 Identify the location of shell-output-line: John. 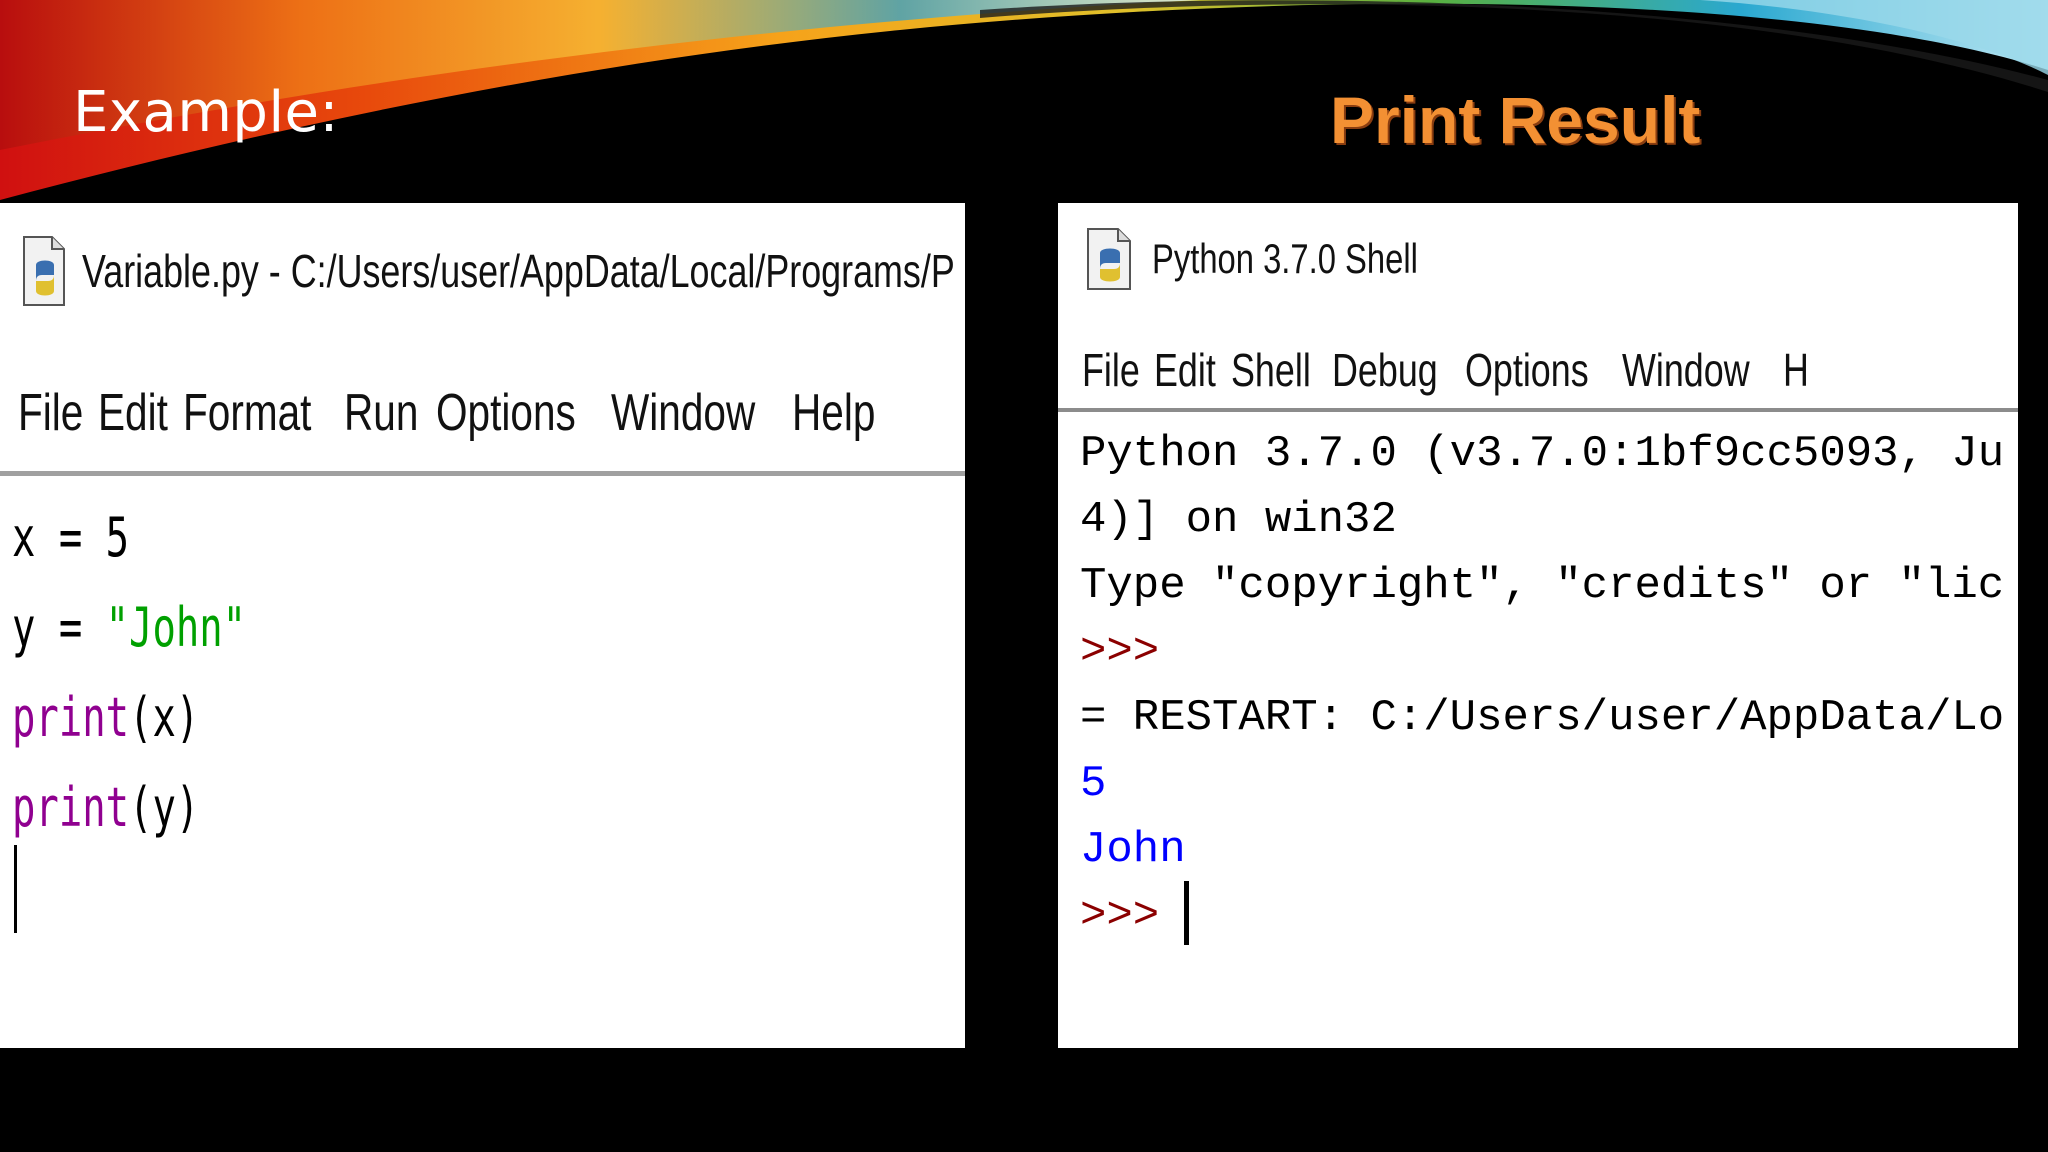
(1133, 850).